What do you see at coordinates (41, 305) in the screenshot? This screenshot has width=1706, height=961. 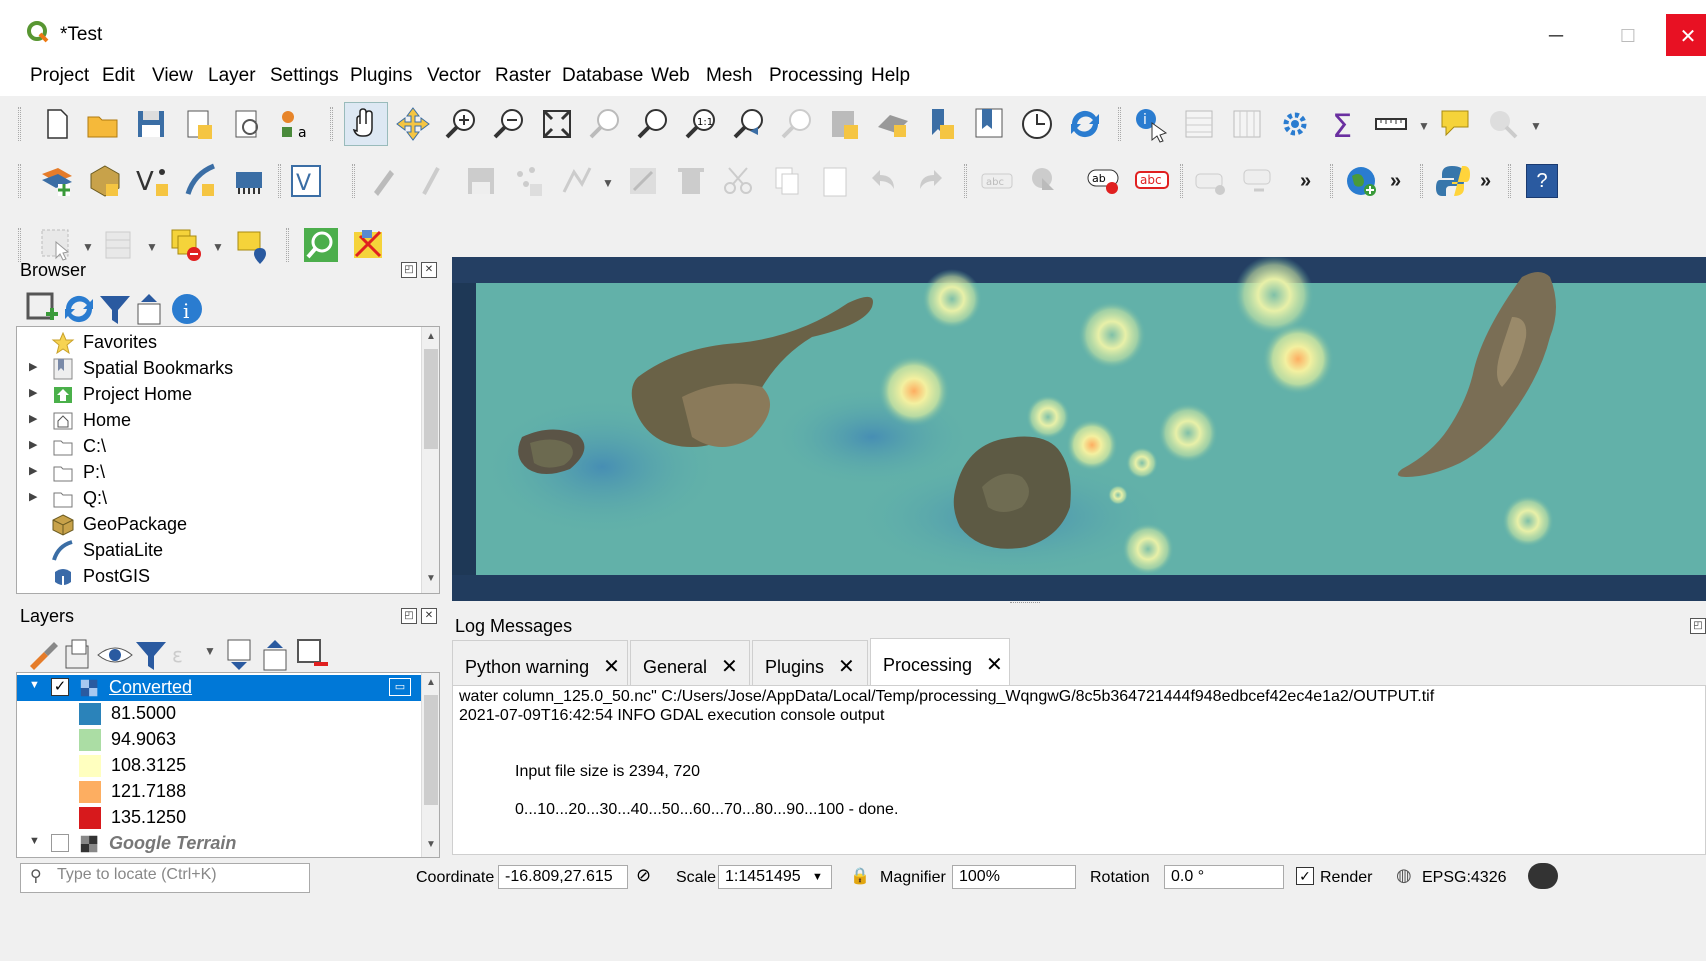 I see `add-layers-icon` at bounding box center [41, 305].